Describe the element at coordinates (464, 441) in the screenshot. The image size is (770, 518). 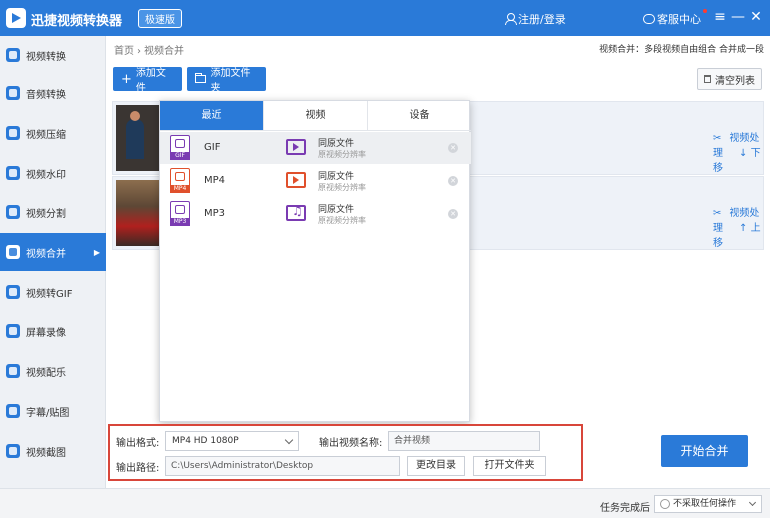
I see `output-name-field: 合并视频` at that location.